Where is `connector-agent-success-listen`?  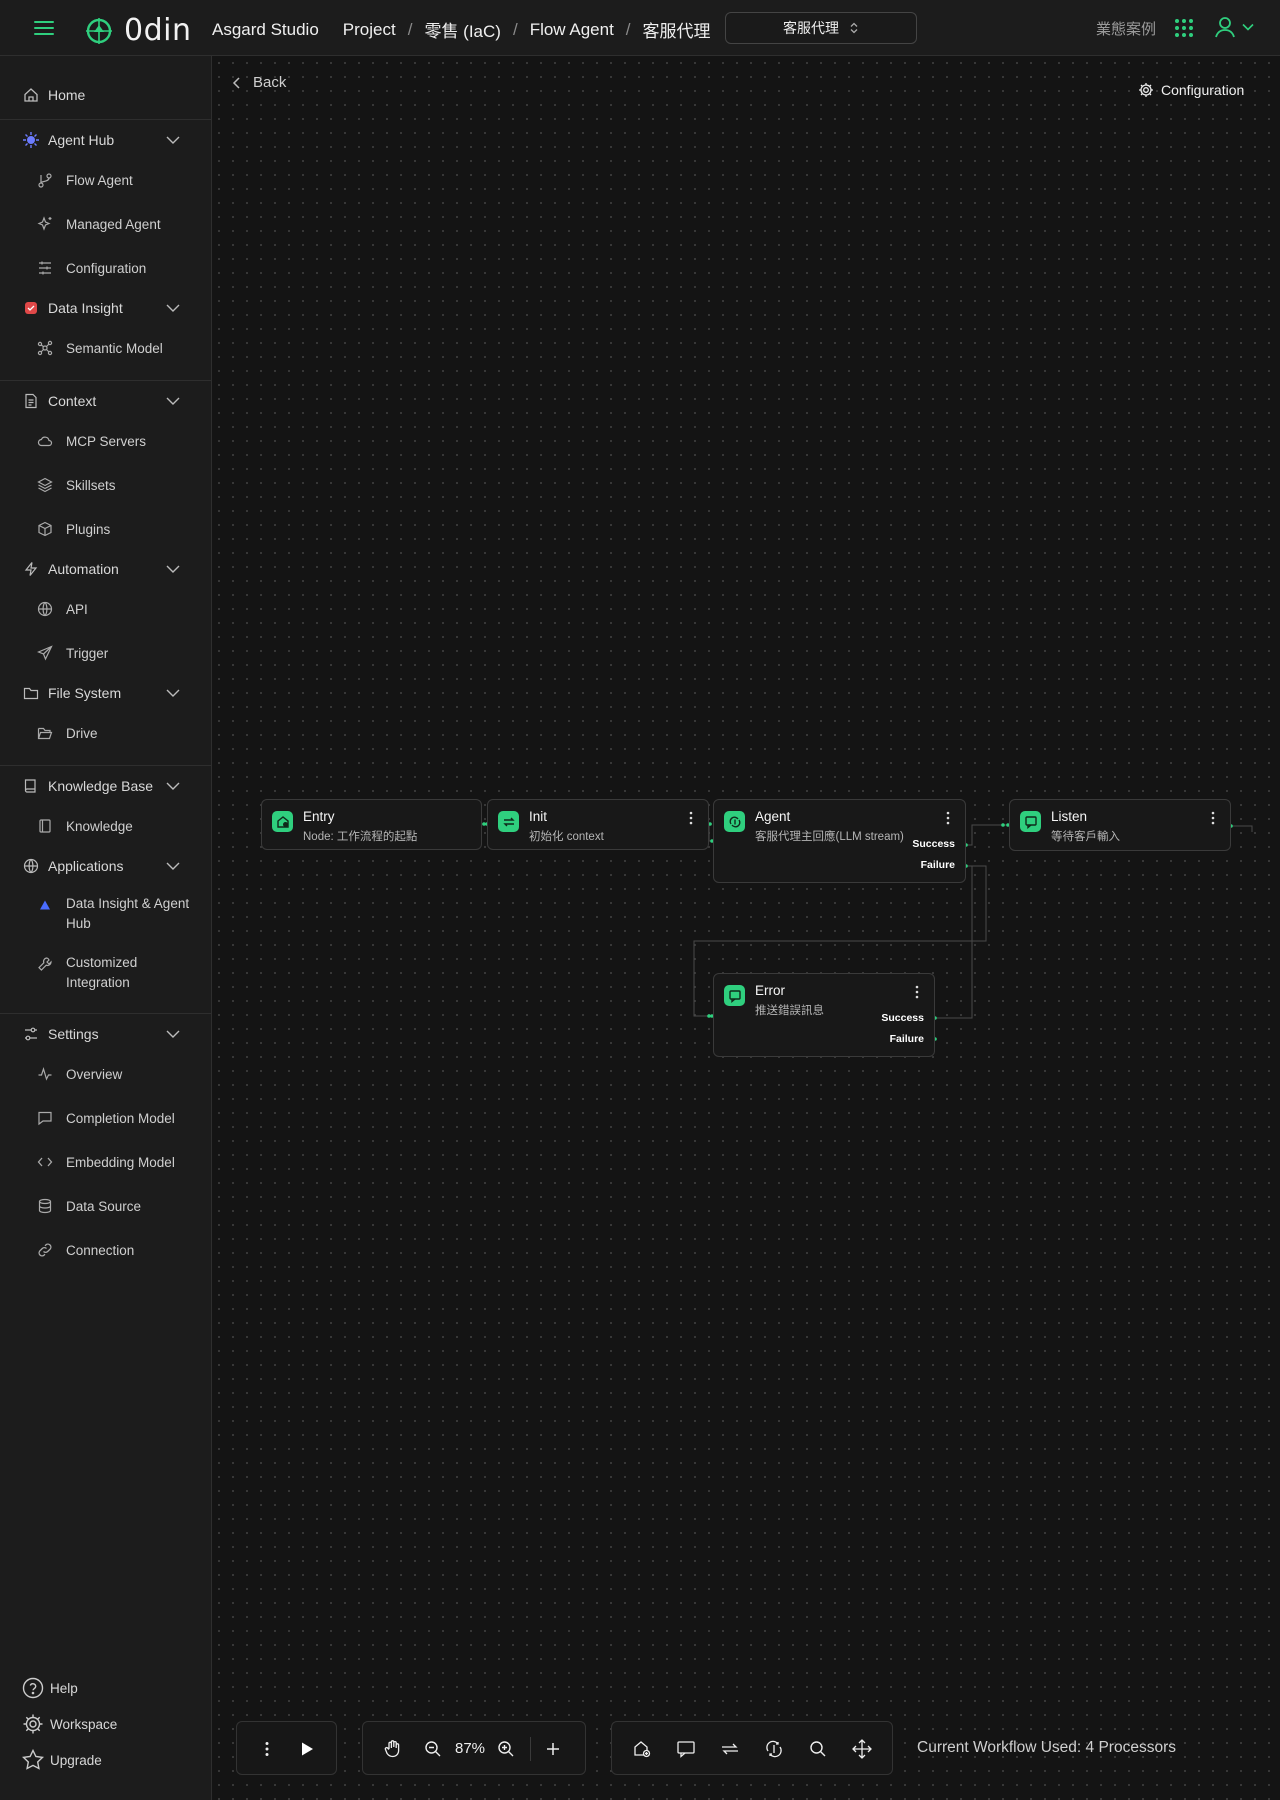 connector-agent-success-listen is located at coordinates (987, 835).